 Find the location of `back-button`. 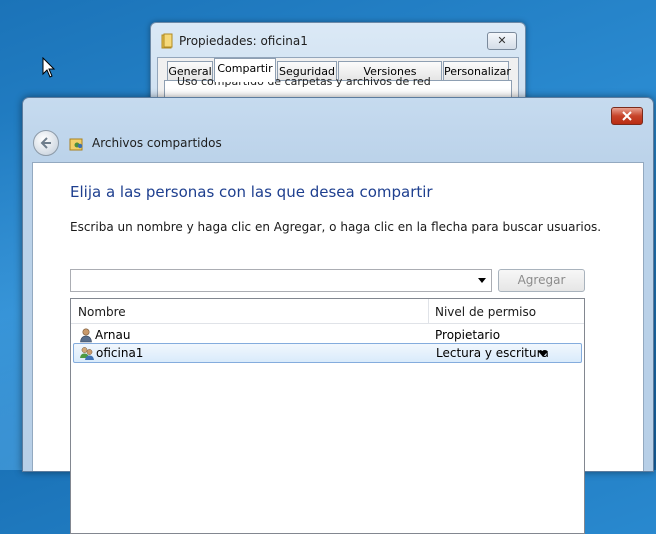

back-button is located at coordinates (46, 143).